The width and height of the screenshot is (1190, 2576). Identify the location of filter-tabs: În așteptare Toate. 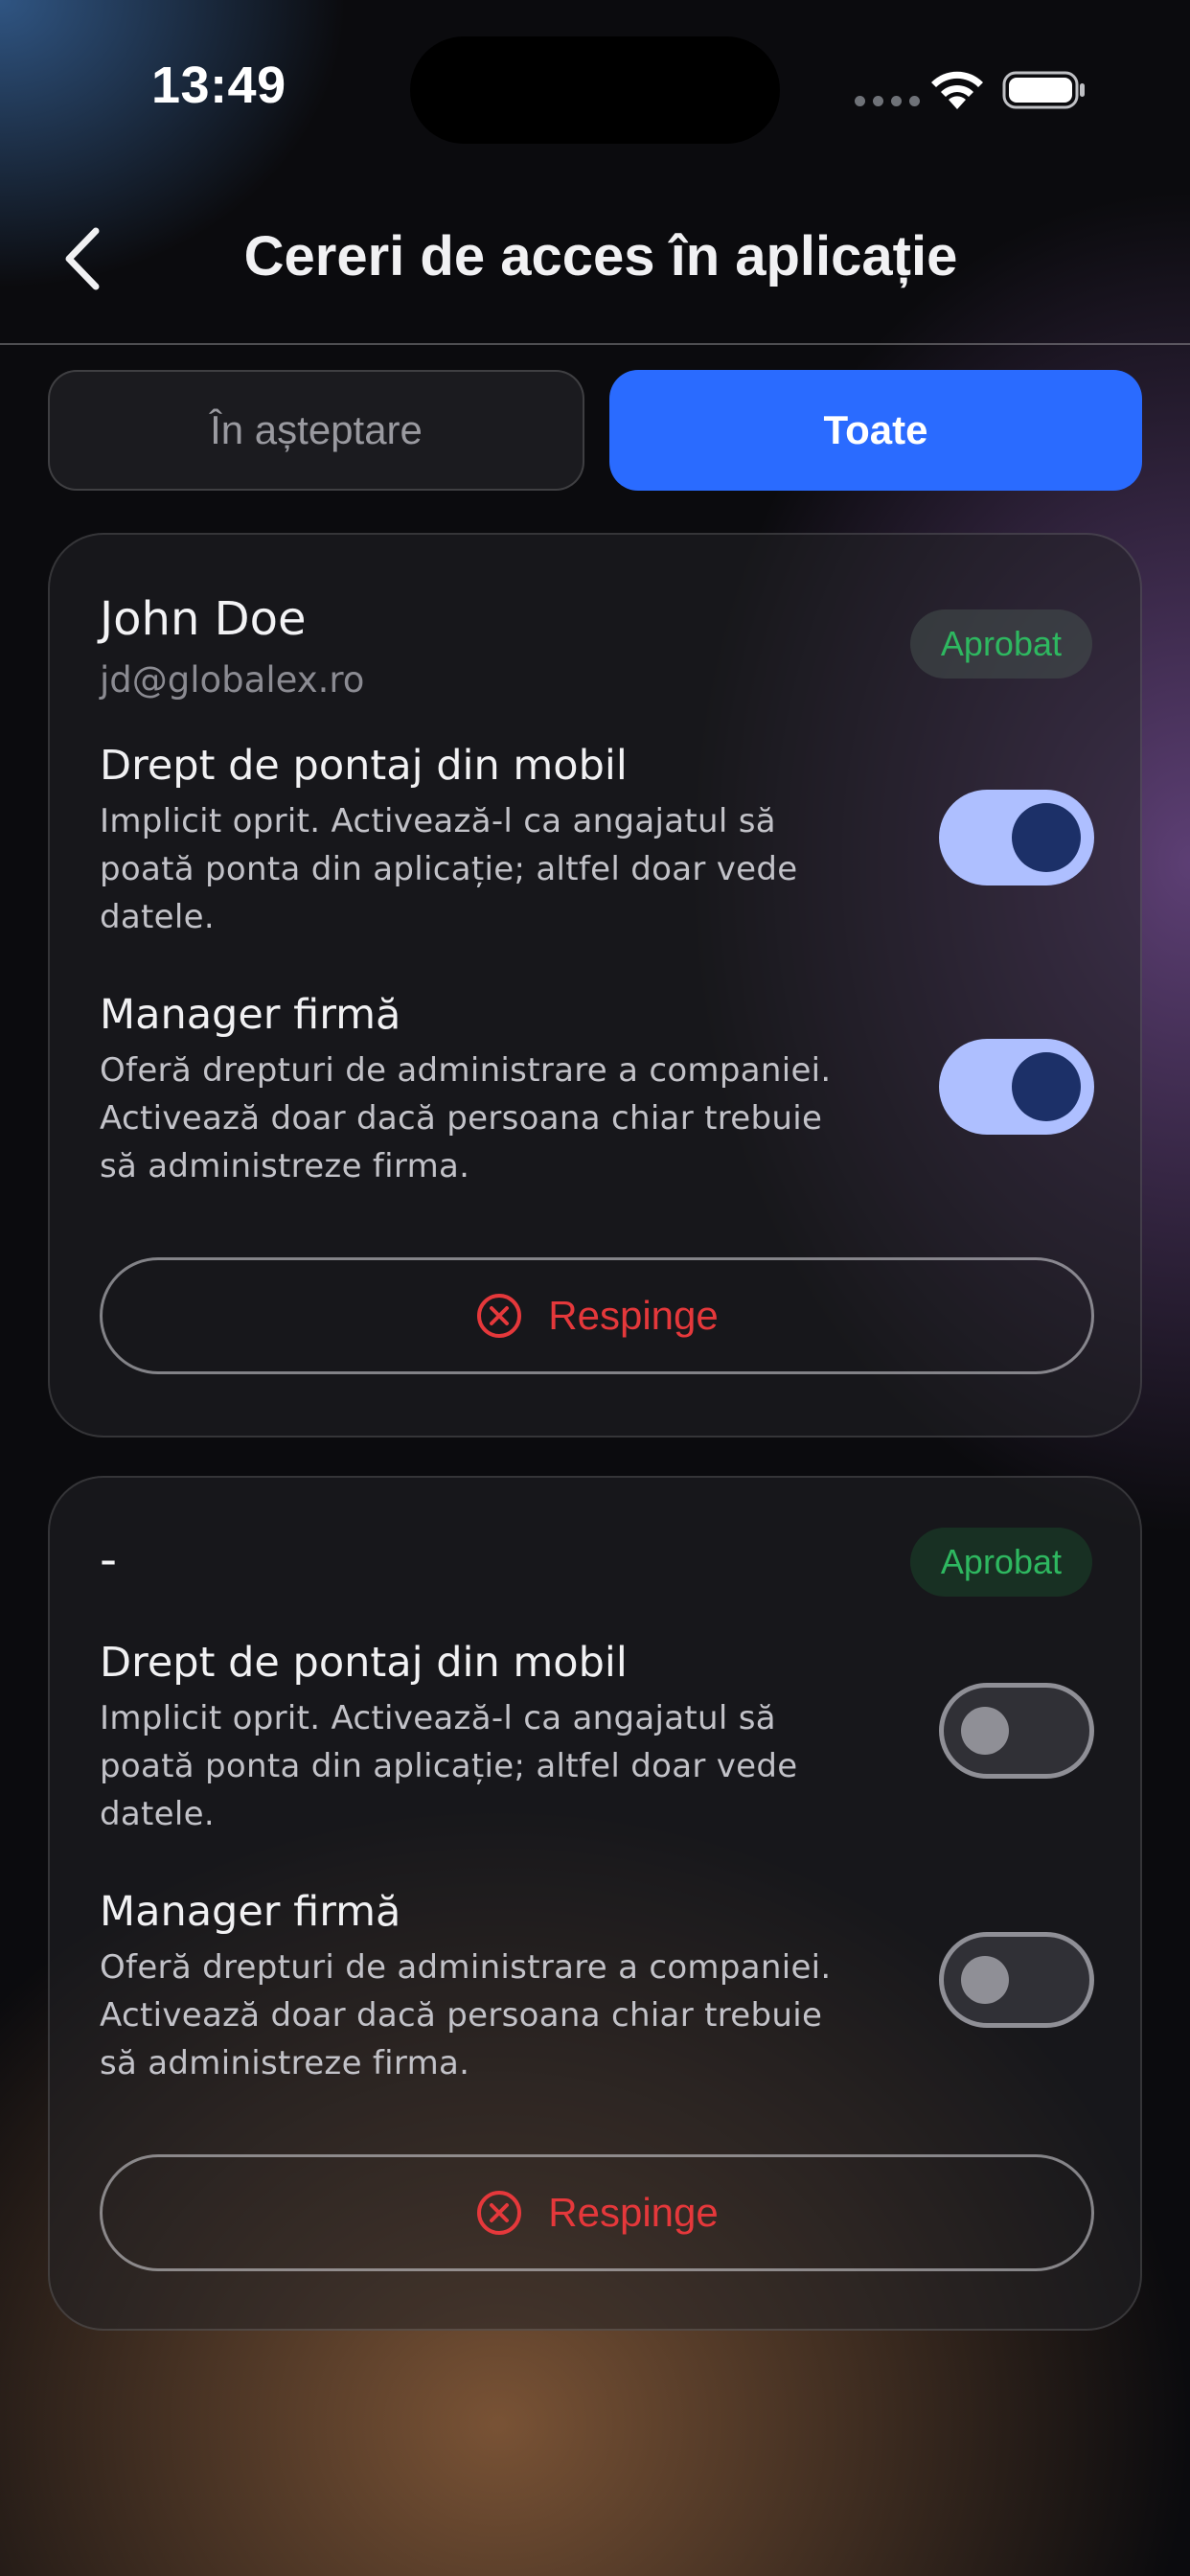
(595, 430).